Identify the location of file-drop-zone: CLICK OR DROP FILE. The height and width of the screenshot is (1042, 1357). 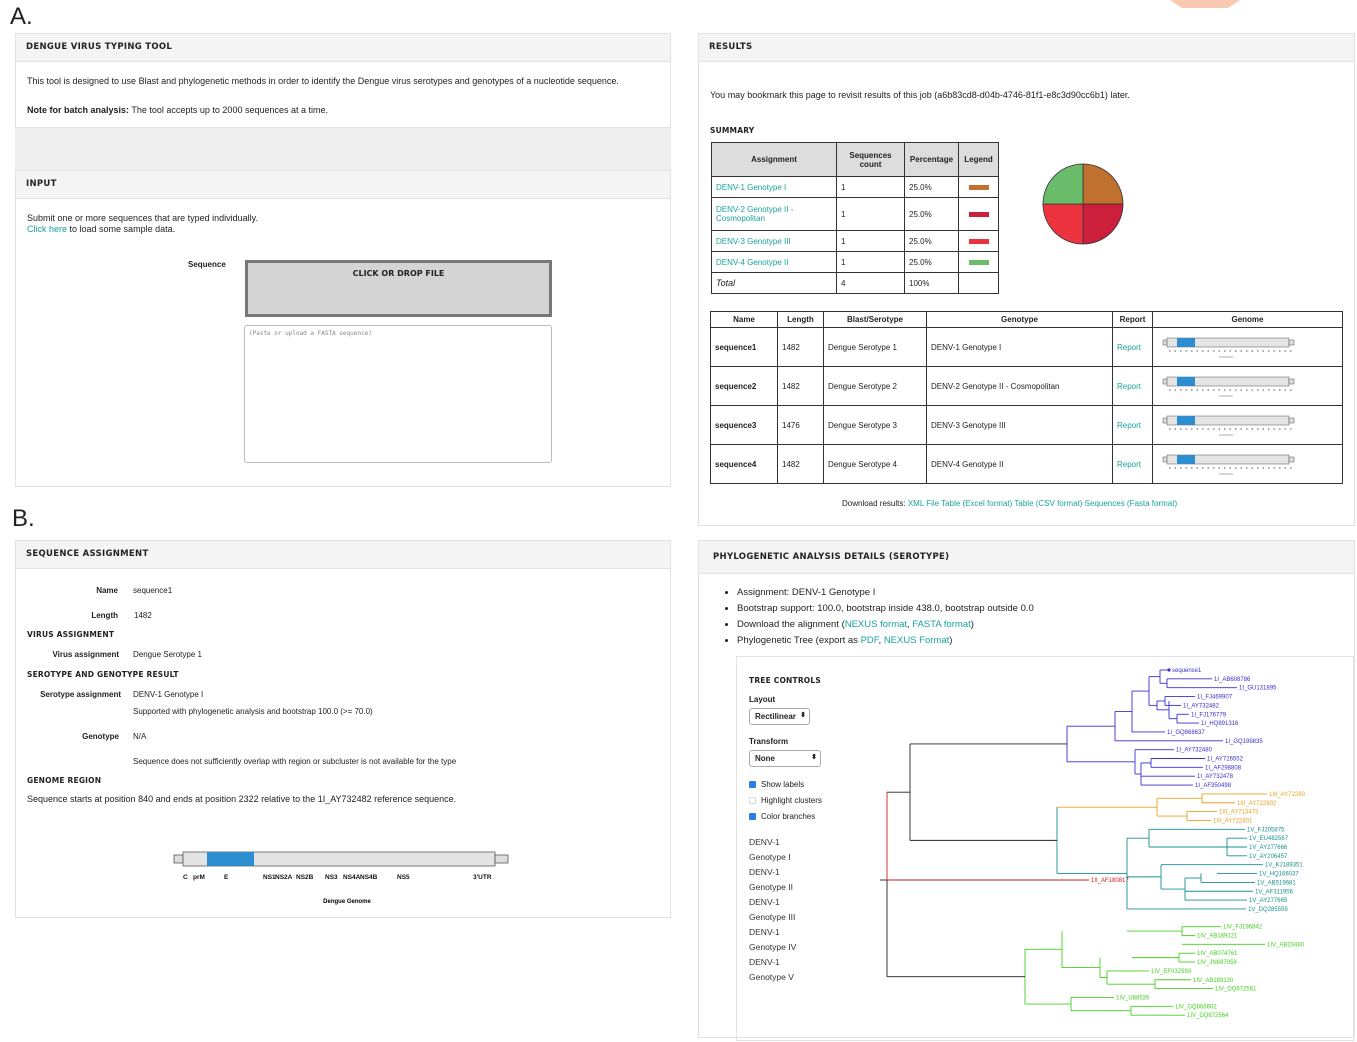
(398, 288).